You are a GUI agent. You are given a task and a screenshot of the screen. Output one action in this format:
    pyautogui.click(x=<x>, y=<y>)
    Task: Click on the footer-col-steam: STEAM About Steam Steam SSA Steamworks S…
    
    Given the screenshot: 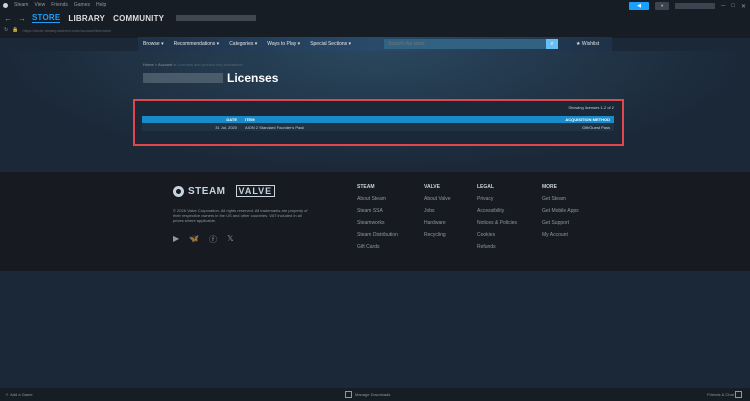 What is the action you would take?
    pyautogui.click(x=377, y=217)
    